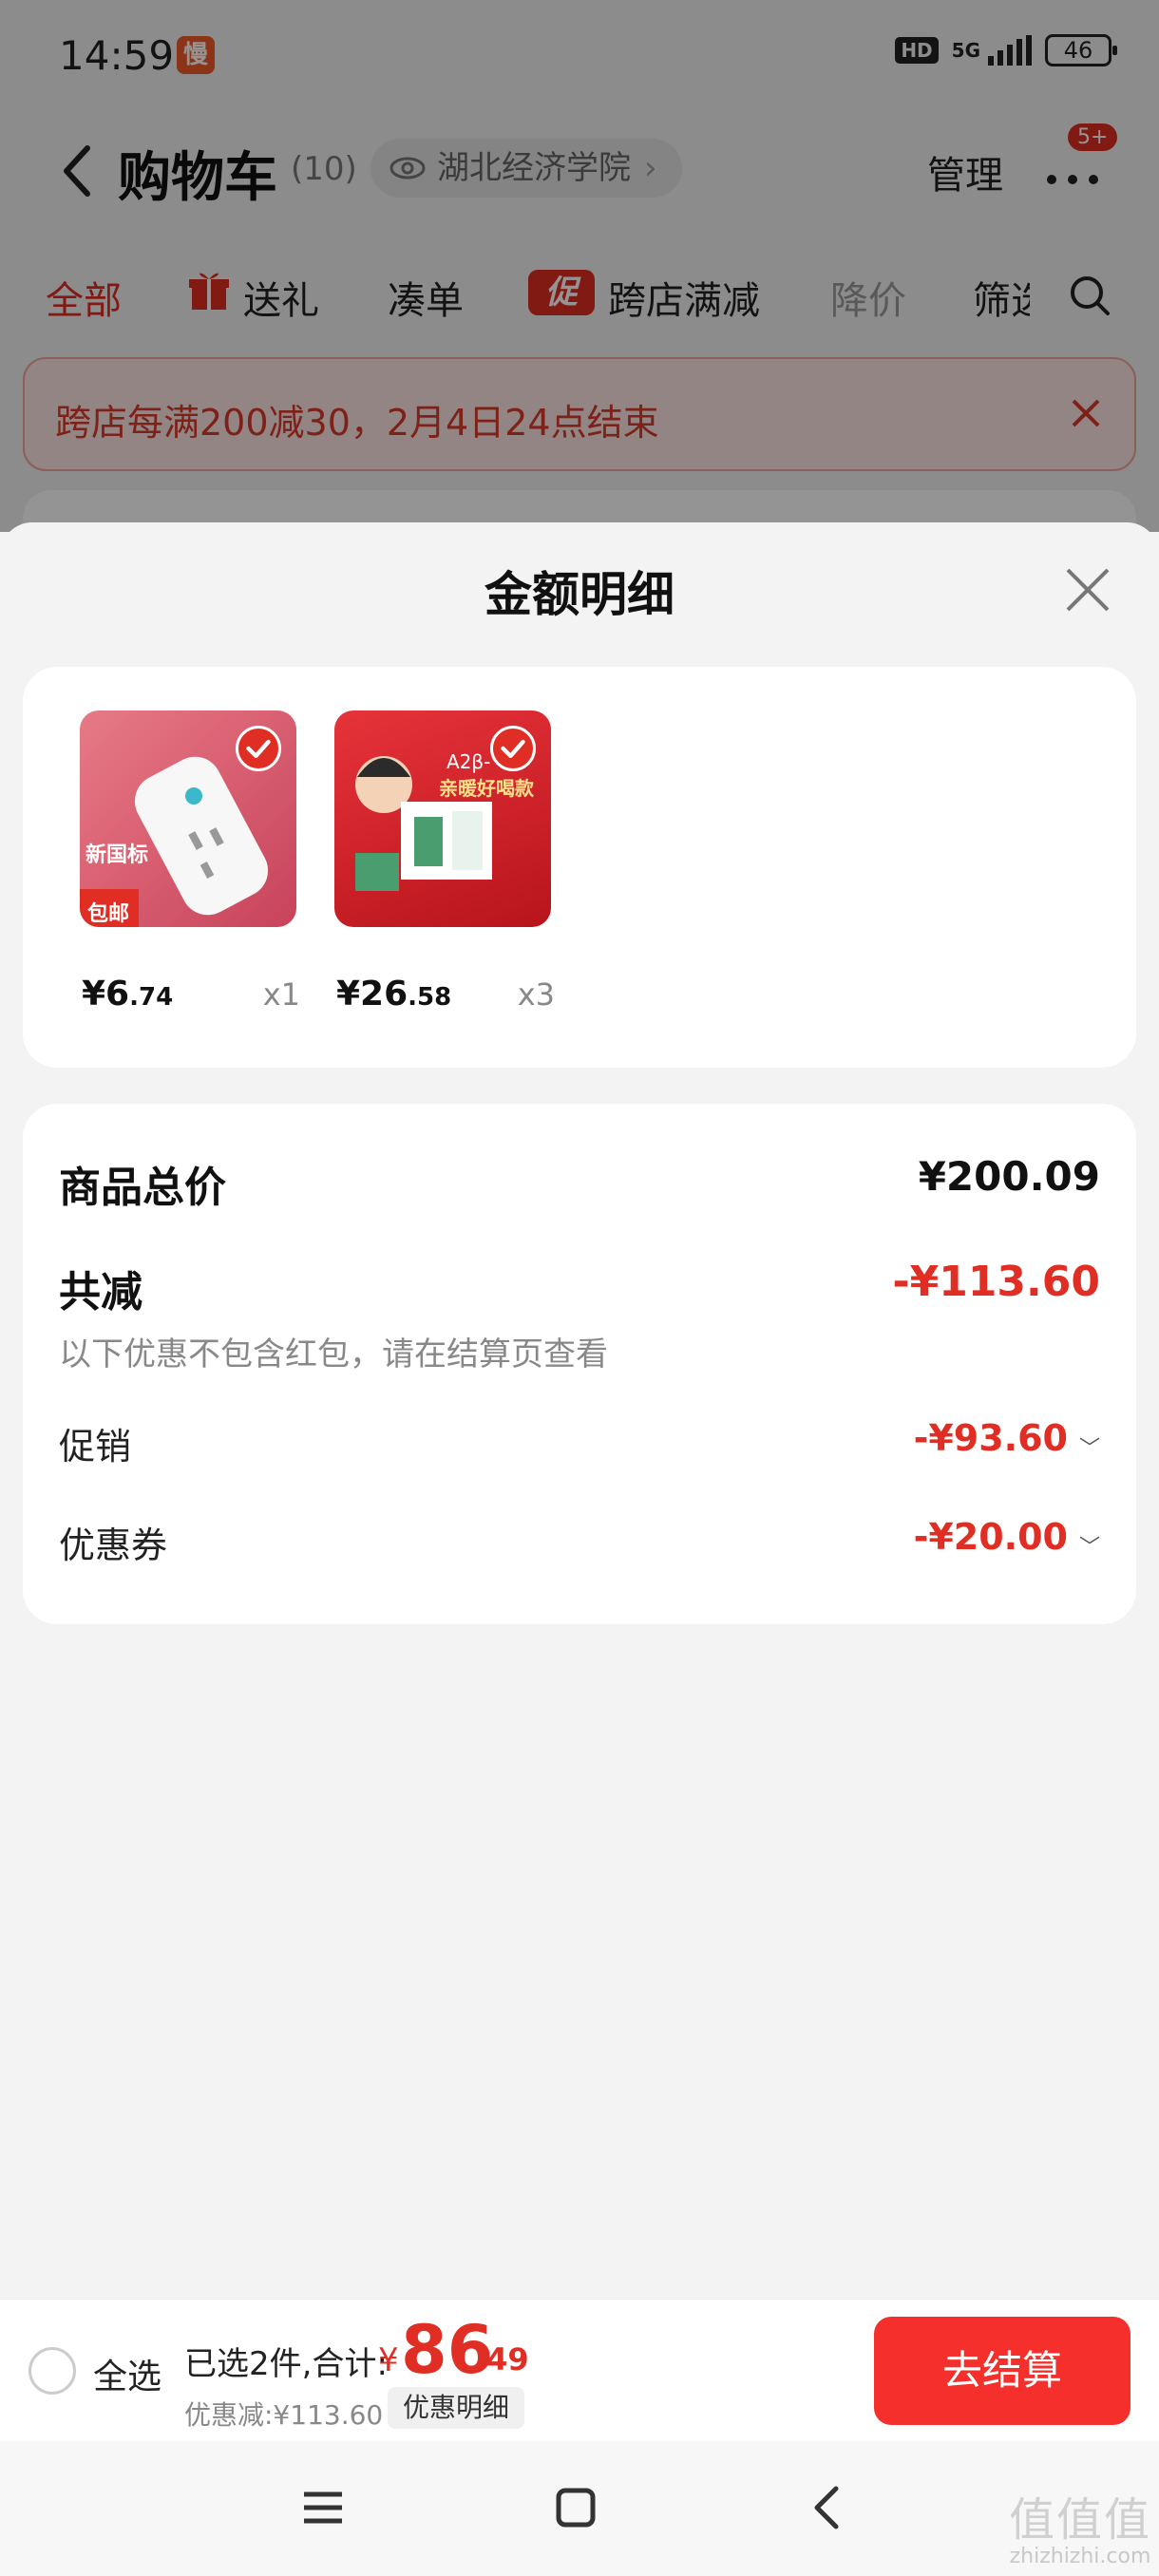 Image resolution: width=1159 pixels, height=2576 pixels. I want to click on total-reduce-label: 共减, so click(100, 1292).